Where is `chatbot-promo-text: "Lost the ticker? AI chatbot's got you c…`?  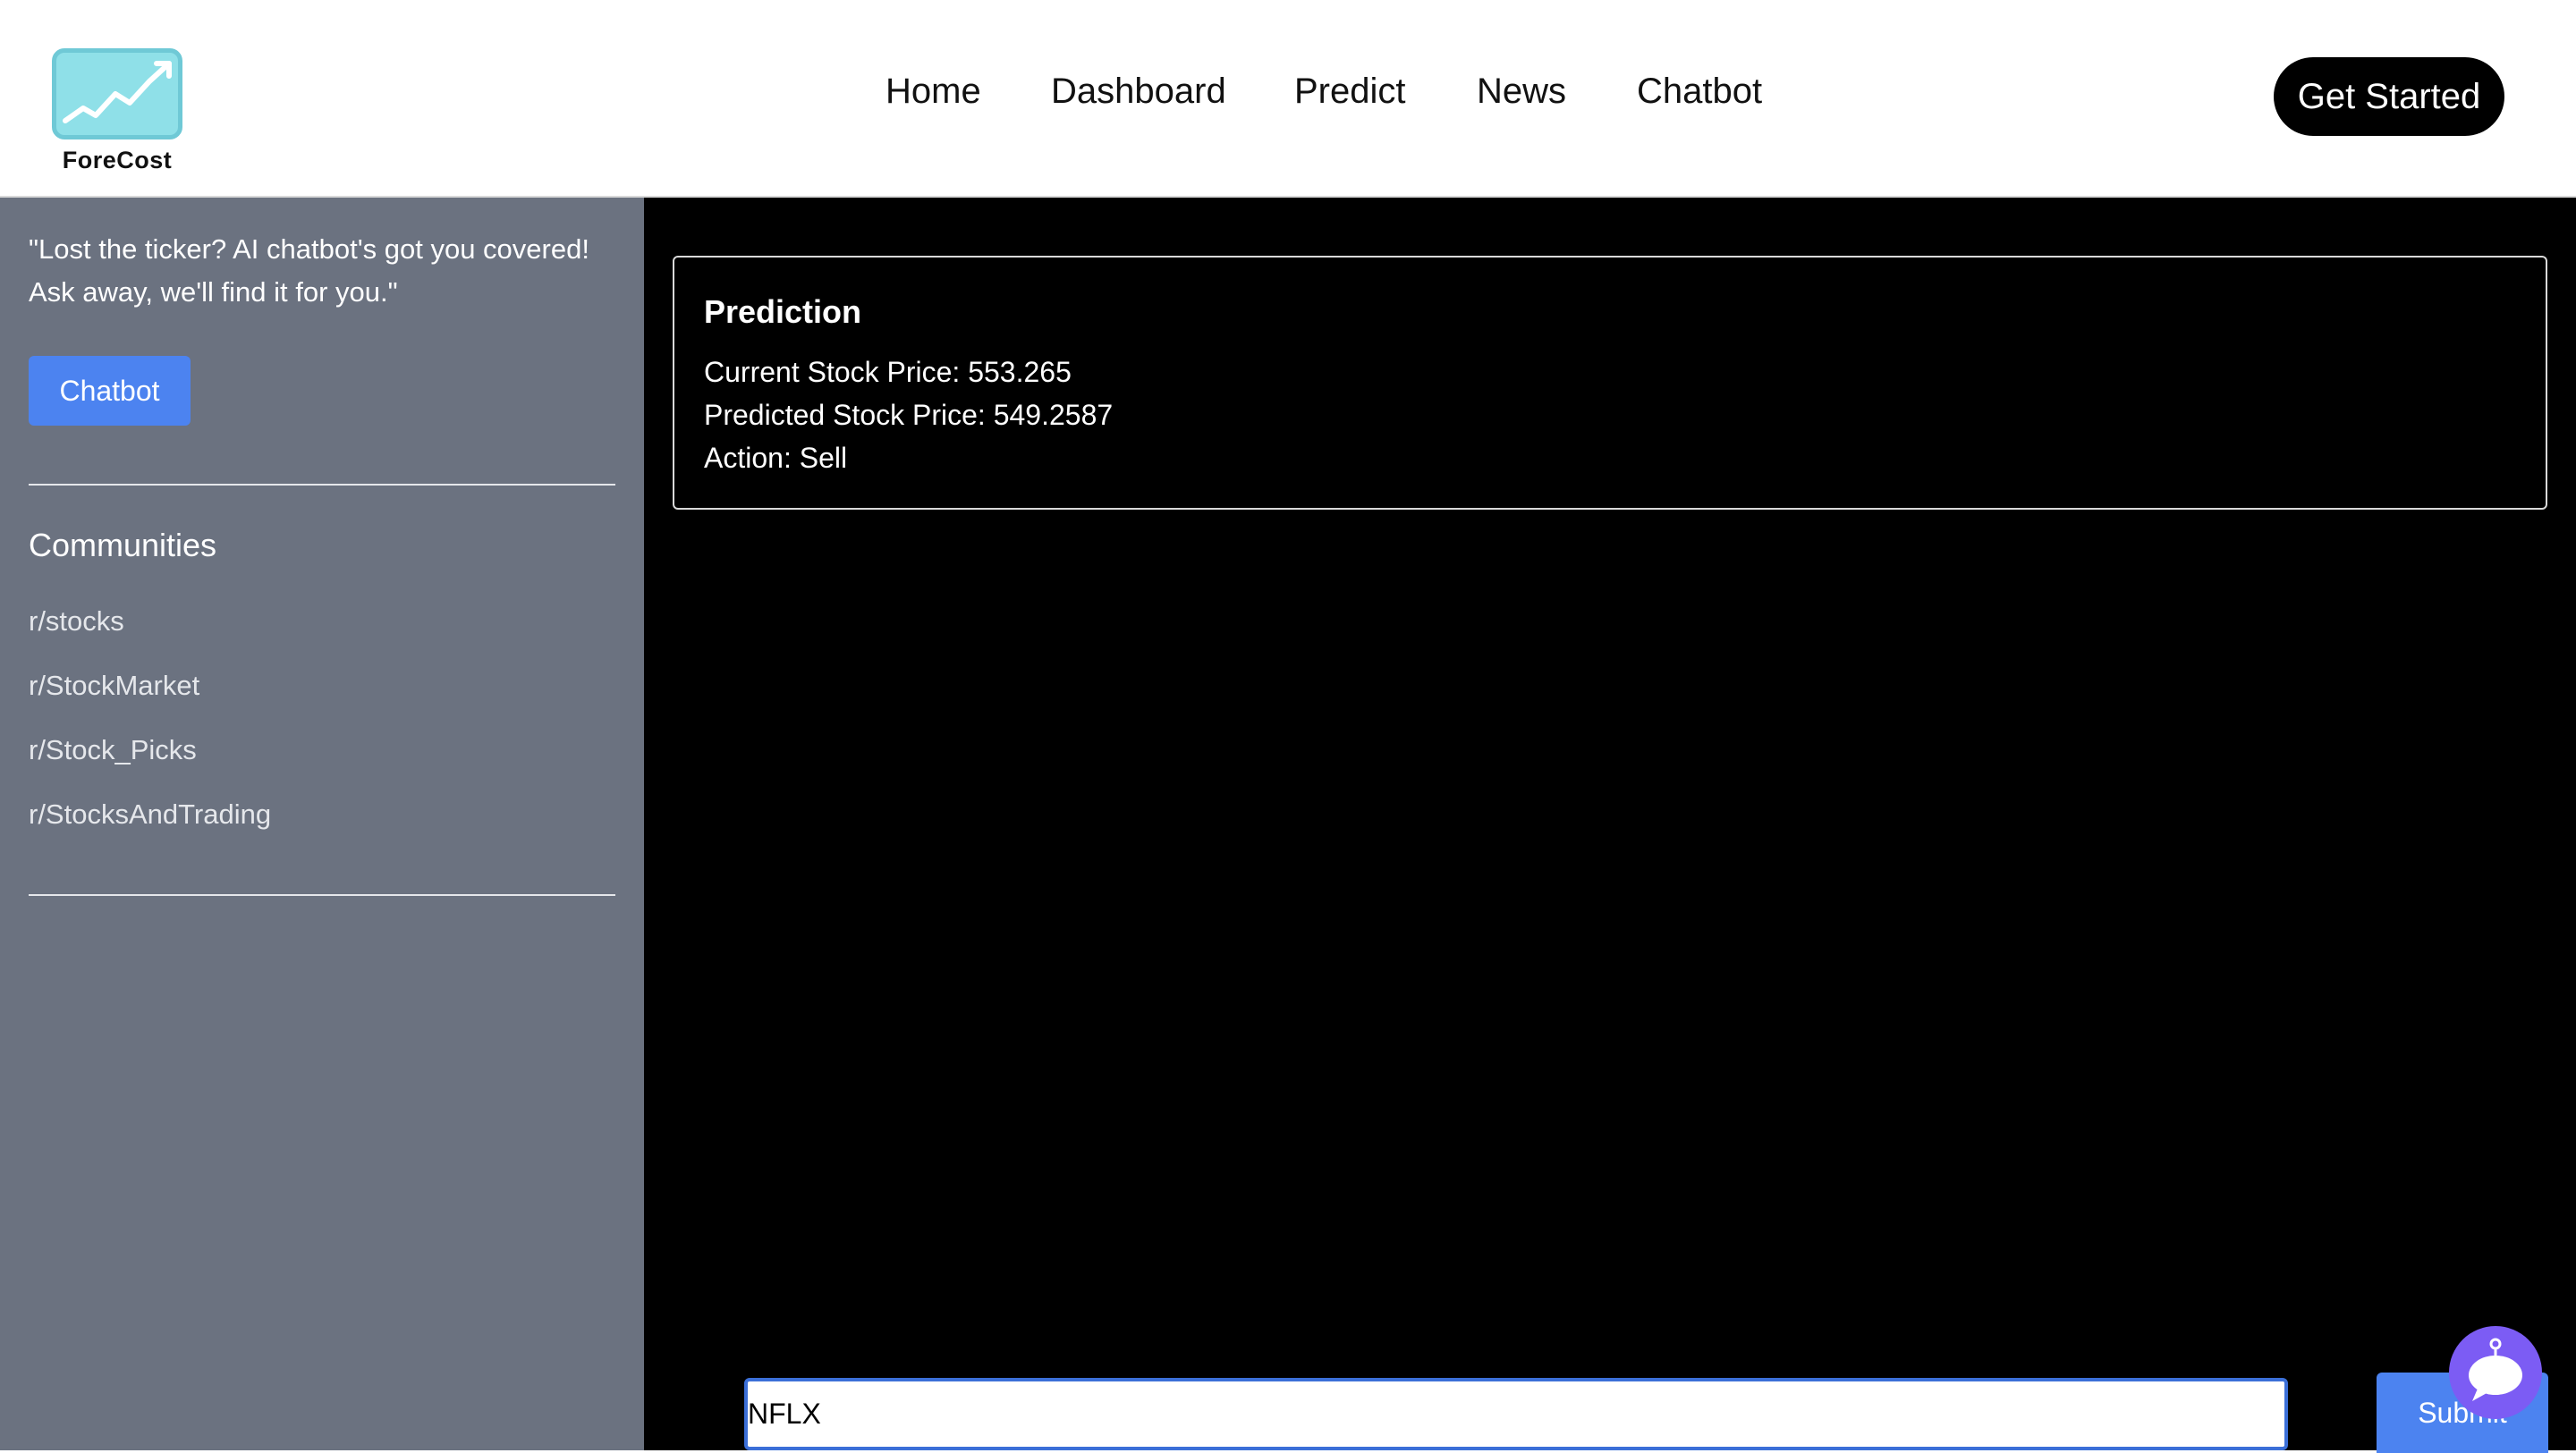 chatbot-promo-text: "Lost the ticker? AI chatbot's got you c… is located at coordinates (309, 270).